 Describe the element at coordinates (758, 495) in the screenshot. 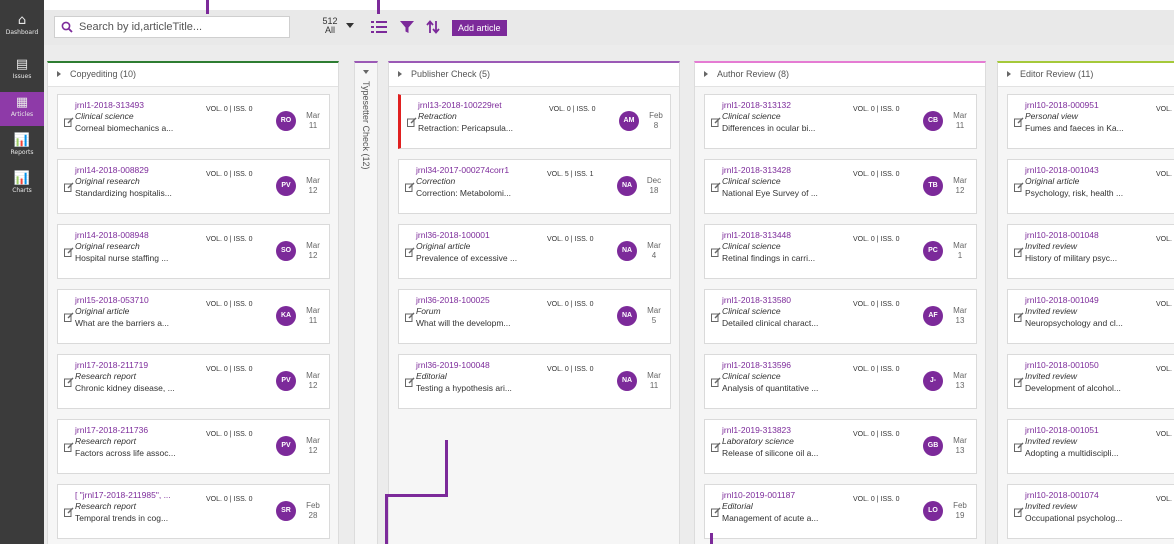

I see `article-id-link: jrnl10-2019-001187` at that location.